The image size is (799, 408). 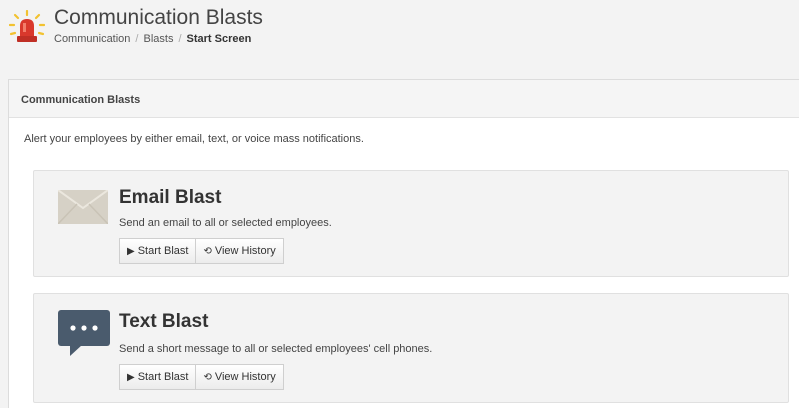 I want to click on text-blast-title: Text Blast, so click(x=164, y=321).